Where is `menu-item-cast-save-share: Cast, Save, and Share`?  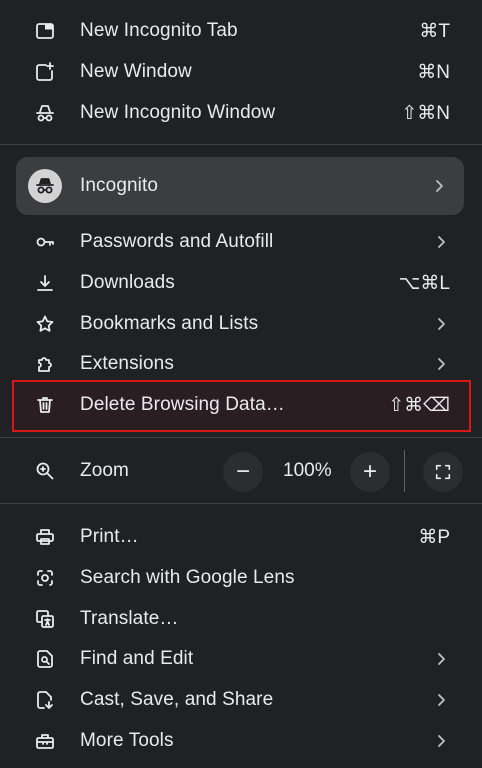 menu-item-cast-save-share: Cast, Save, and Share is located at coordinates (241, 700).